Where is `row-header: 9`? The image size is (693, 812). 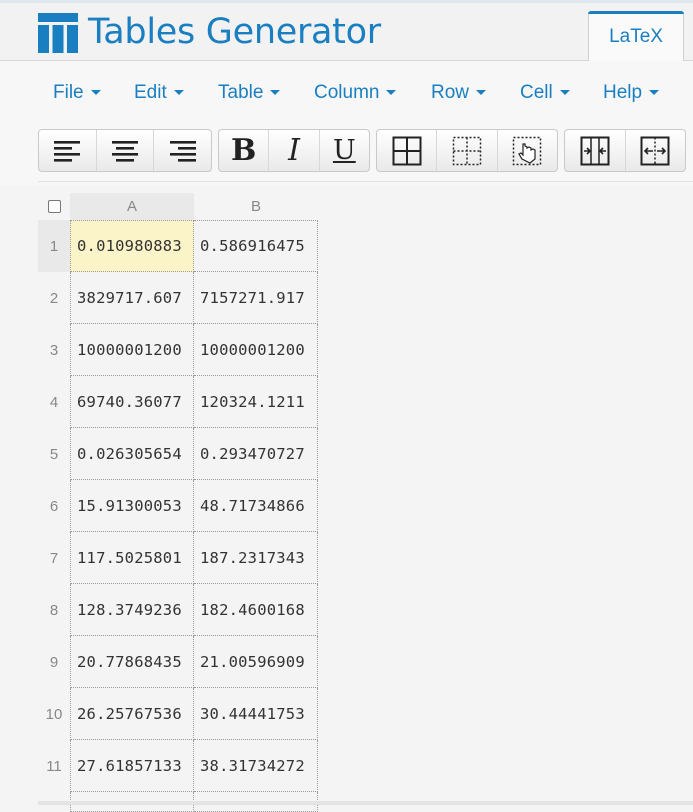
row-header: 9 is located at coordinates (54, 662).